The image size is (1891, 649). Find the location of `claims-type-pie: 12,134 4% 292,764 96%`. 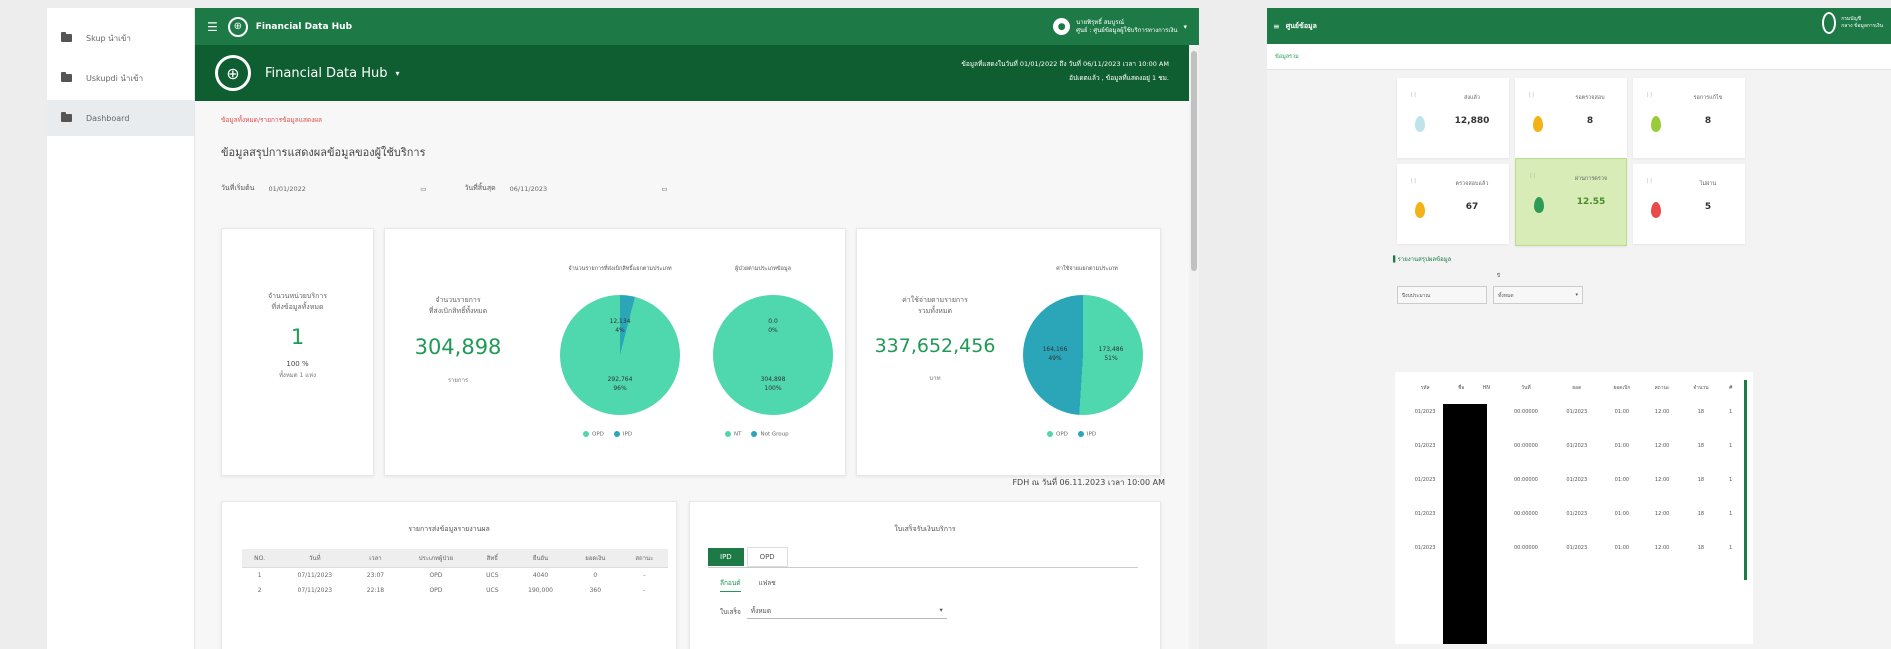

claims-type-pie: 12,134 4% 292,764 96% is located at coordinates (620, 355).